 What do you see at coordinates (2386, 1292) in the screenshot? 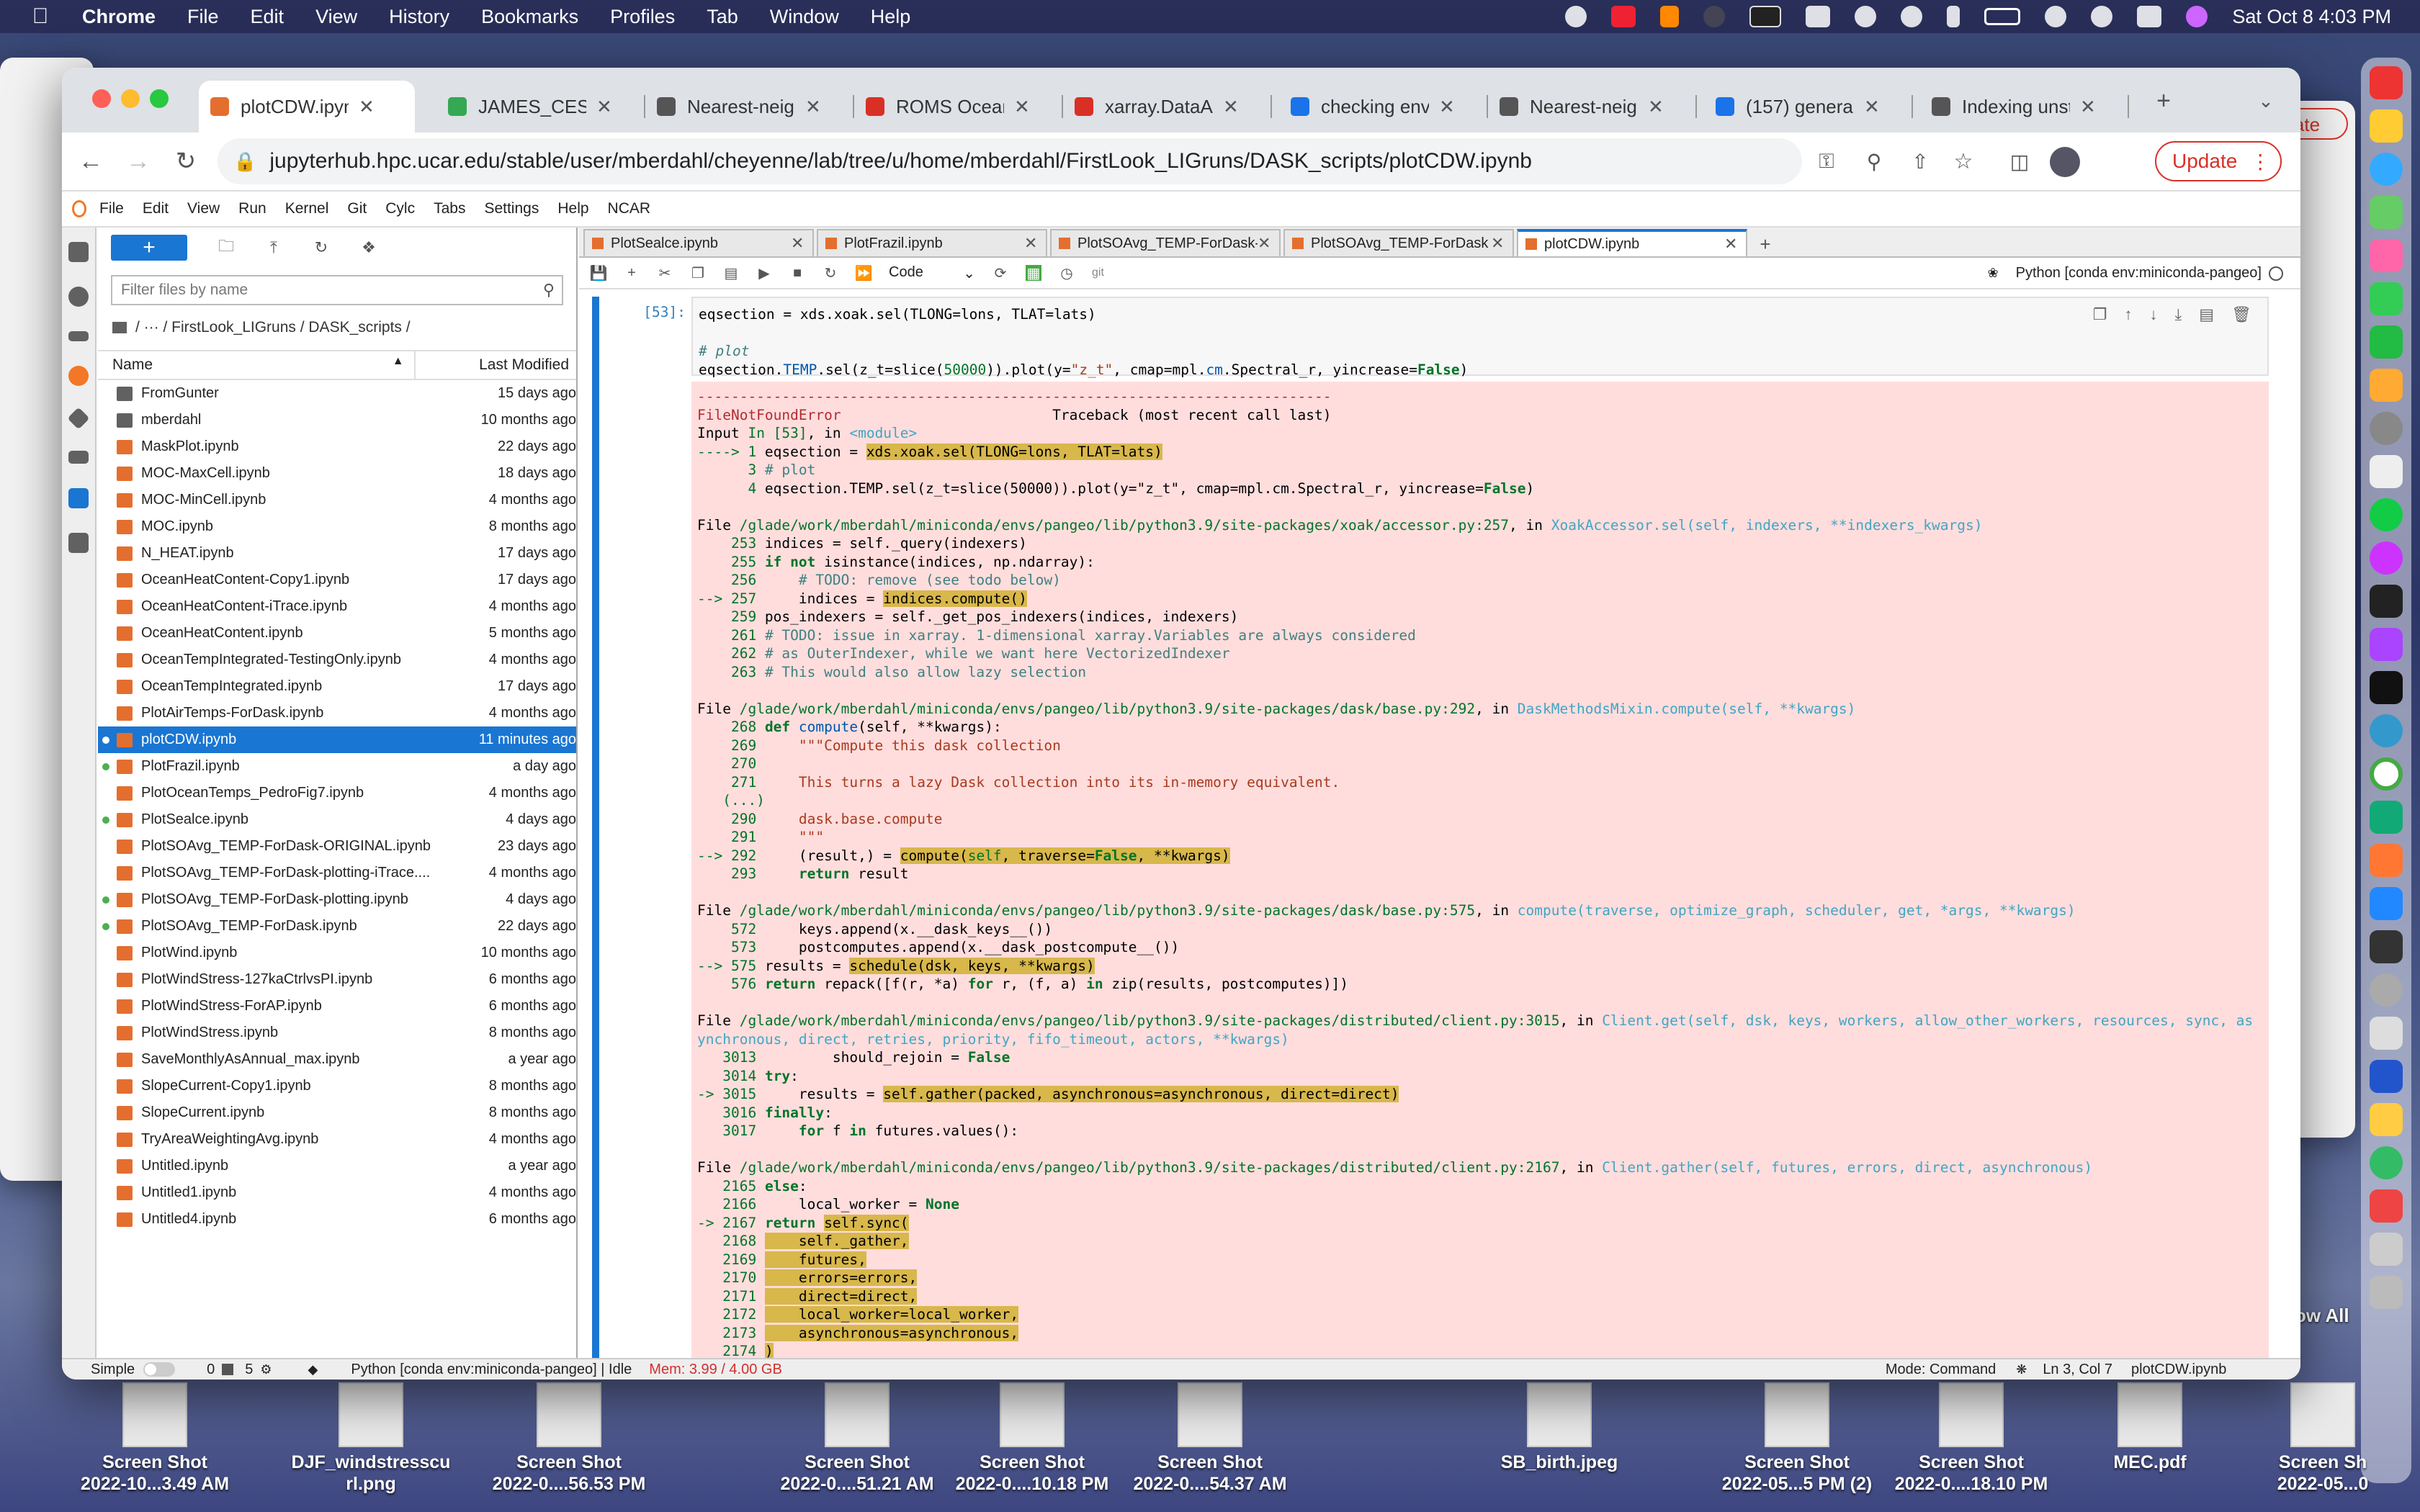
I see `trash-icon` at bounding box center [2386, 1292].